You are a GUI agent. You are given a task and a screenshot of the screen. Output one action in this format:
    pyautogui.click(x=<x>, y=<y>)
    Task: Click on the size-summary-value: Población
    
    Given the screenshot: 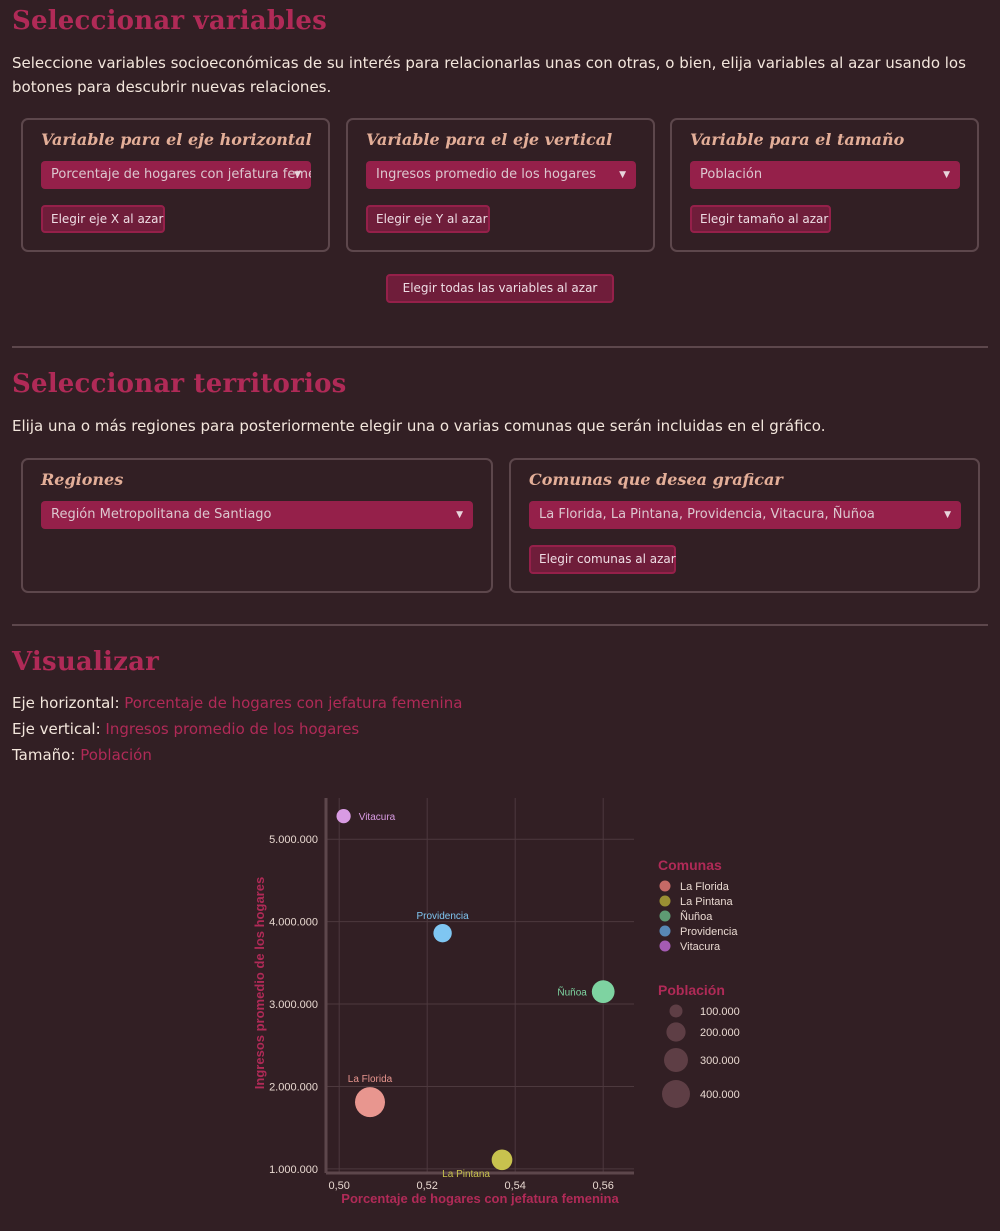 What is the action you would take?
    pyautogui.click(x=116, y=755)
    